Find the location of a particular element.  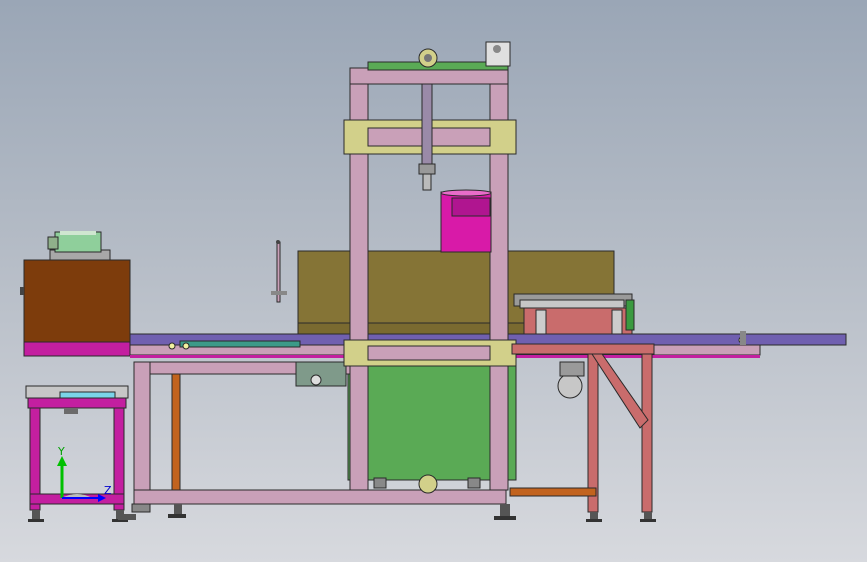

left-magenta-stand is located at coordinates (77, 453).